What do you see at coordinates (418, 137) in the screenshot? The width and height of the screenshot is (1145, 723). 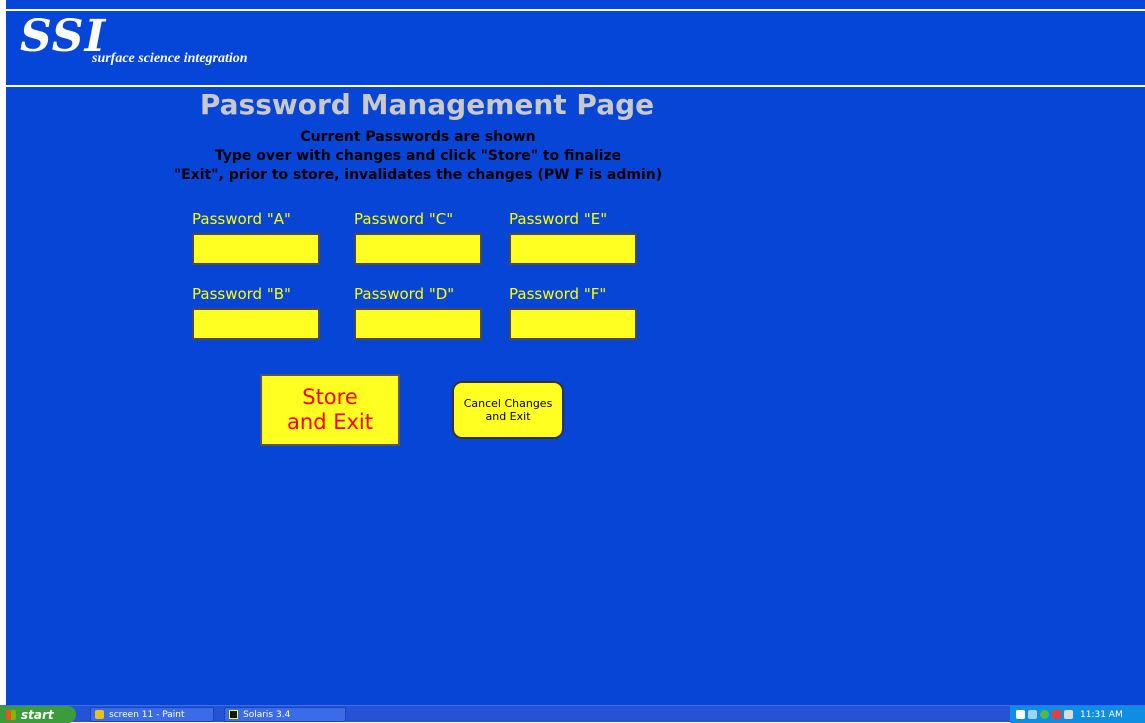 I see `instruction-line-1: Current Passwords are shown` at bounding box center [418, 137].